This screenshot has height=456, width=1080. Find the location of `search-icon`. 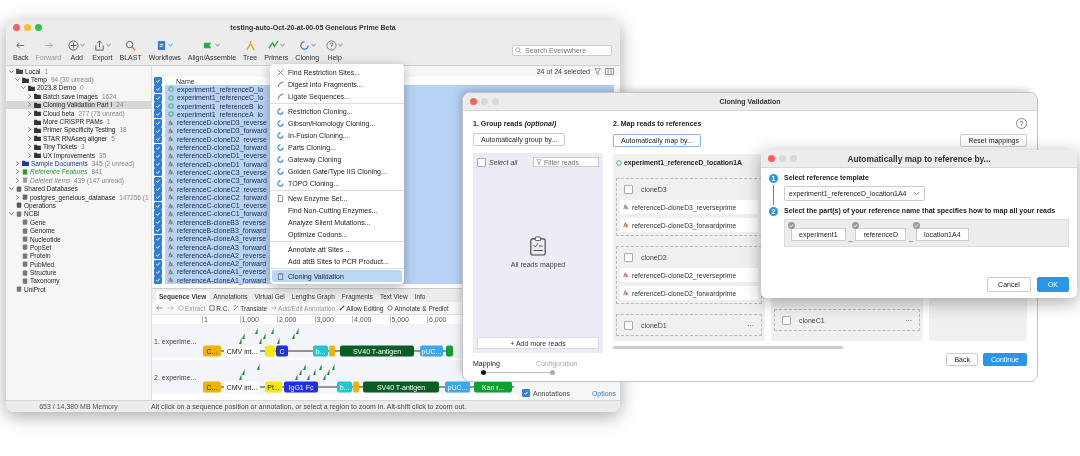

search-icon is located at coordinates (518, 50).